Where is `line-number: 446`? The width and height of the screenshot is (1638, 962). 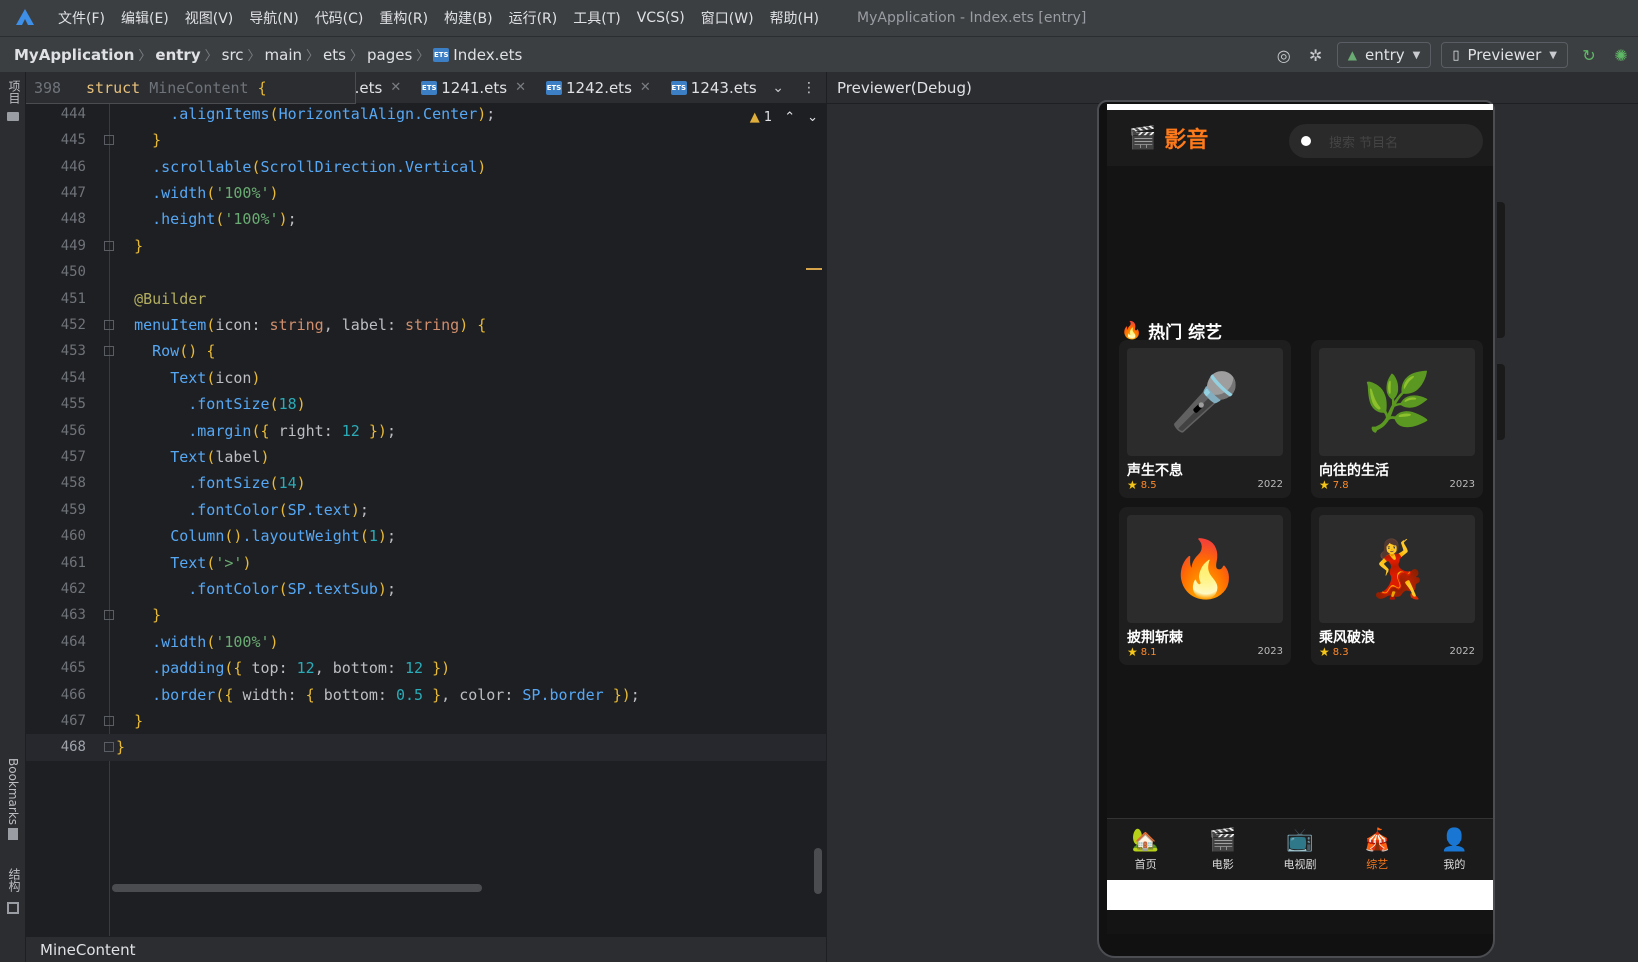 line-number: 446 is located at coordinates (56, 167).